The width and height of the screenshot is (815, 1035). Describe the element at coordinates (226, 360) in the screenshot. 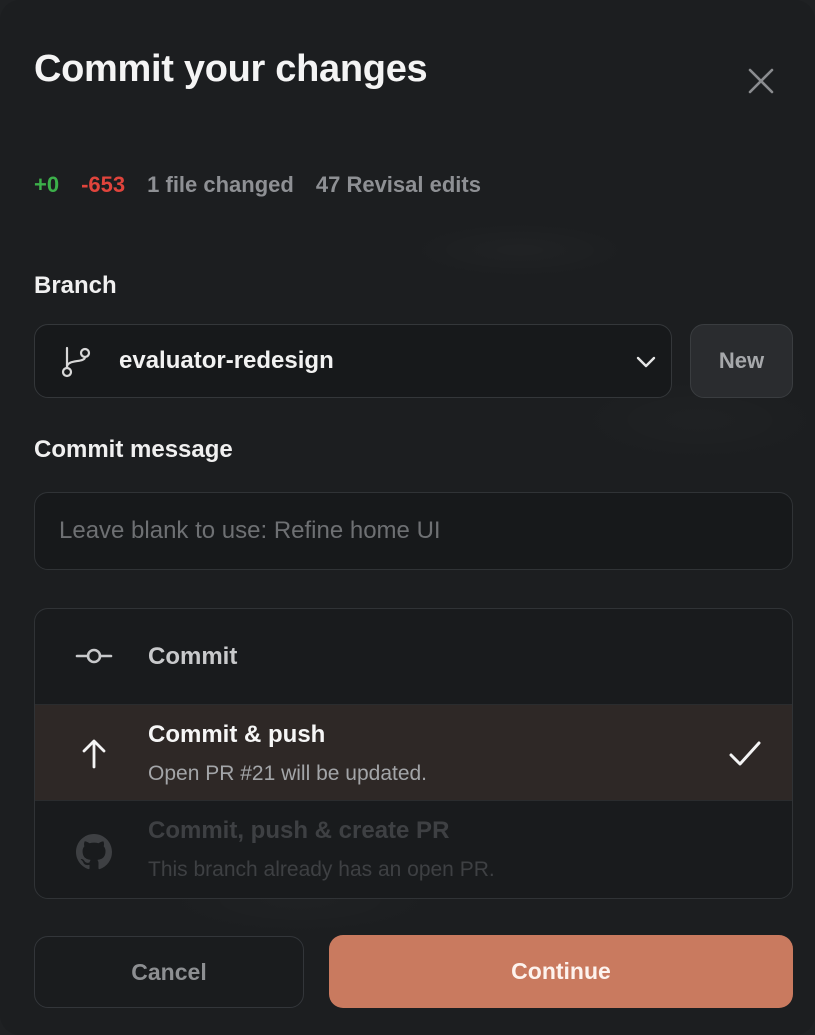

I see `selected-branch: evaluator-redesign` at that location.